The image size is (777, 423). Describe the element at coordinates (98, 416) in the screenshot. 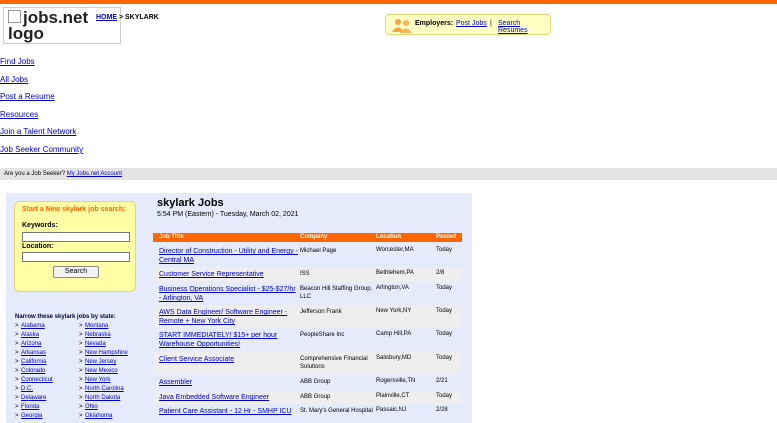

I see `state-link: Oklahoma` at that location.